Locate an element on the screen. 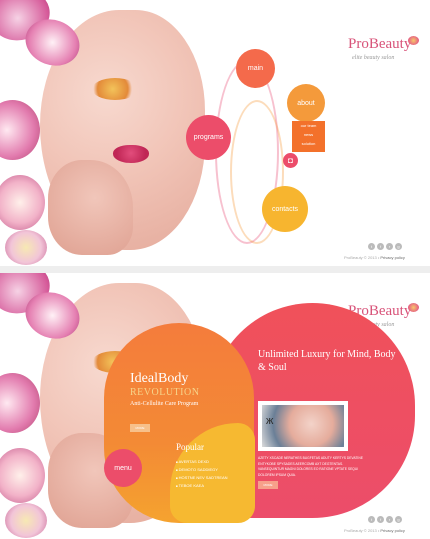 This screenshot has height=539, width=430. submenu-item: our team is located at coordinates (308, 125).